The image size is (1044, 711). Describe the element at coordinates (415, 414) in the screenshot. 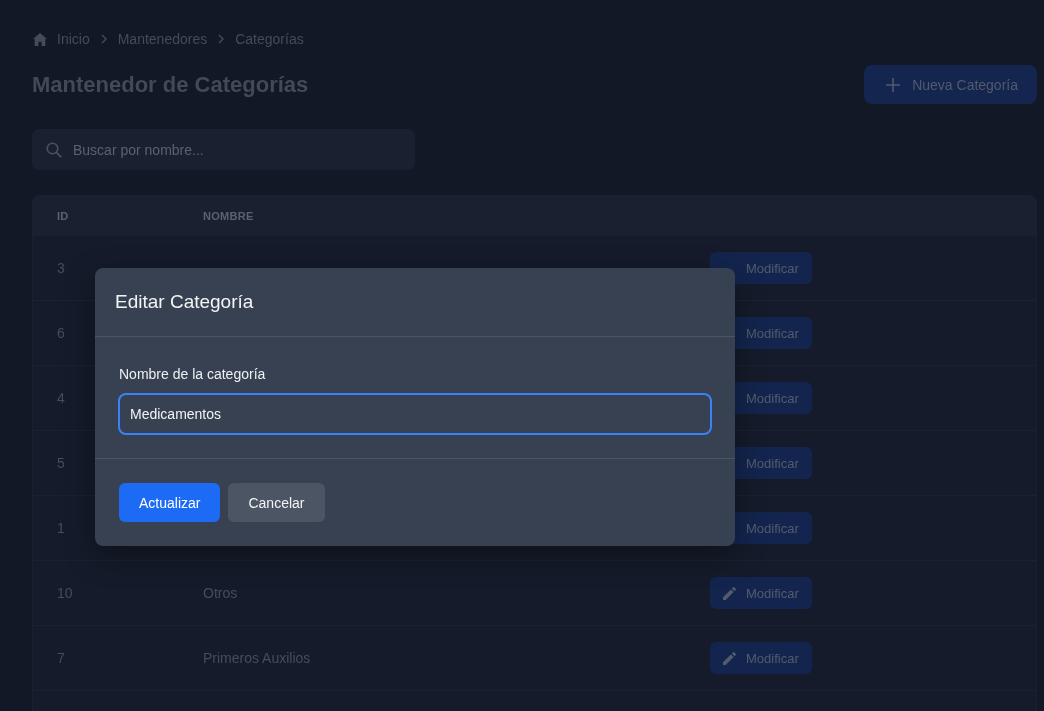

I see `category-name-input: Medicamentos` at that location.